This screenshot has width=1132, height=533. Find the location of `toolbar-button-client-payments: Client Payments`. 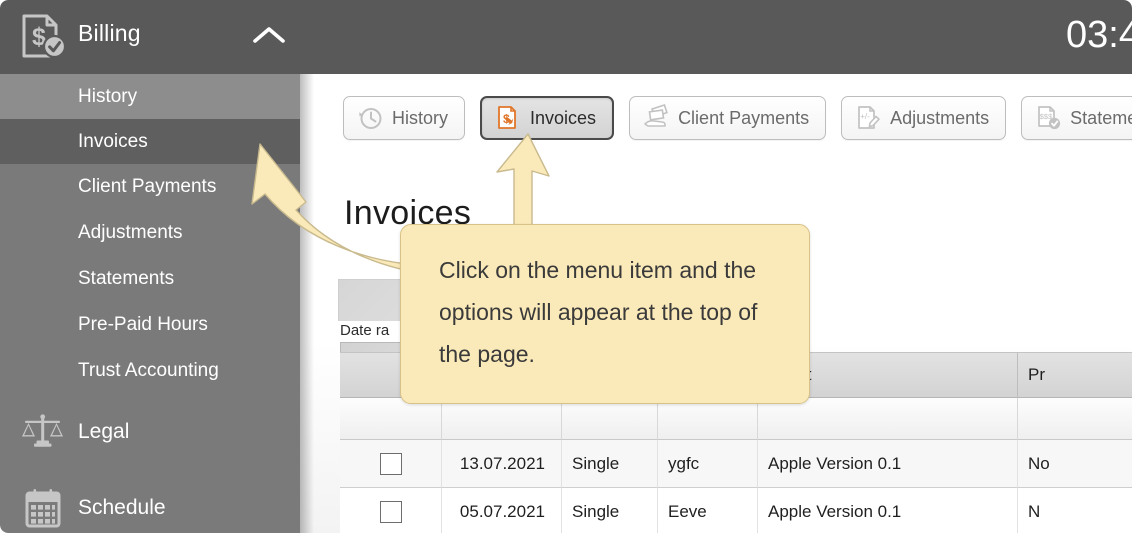

toolbar-button-client-payments: Client Payments is located at coordinates (728, 118).